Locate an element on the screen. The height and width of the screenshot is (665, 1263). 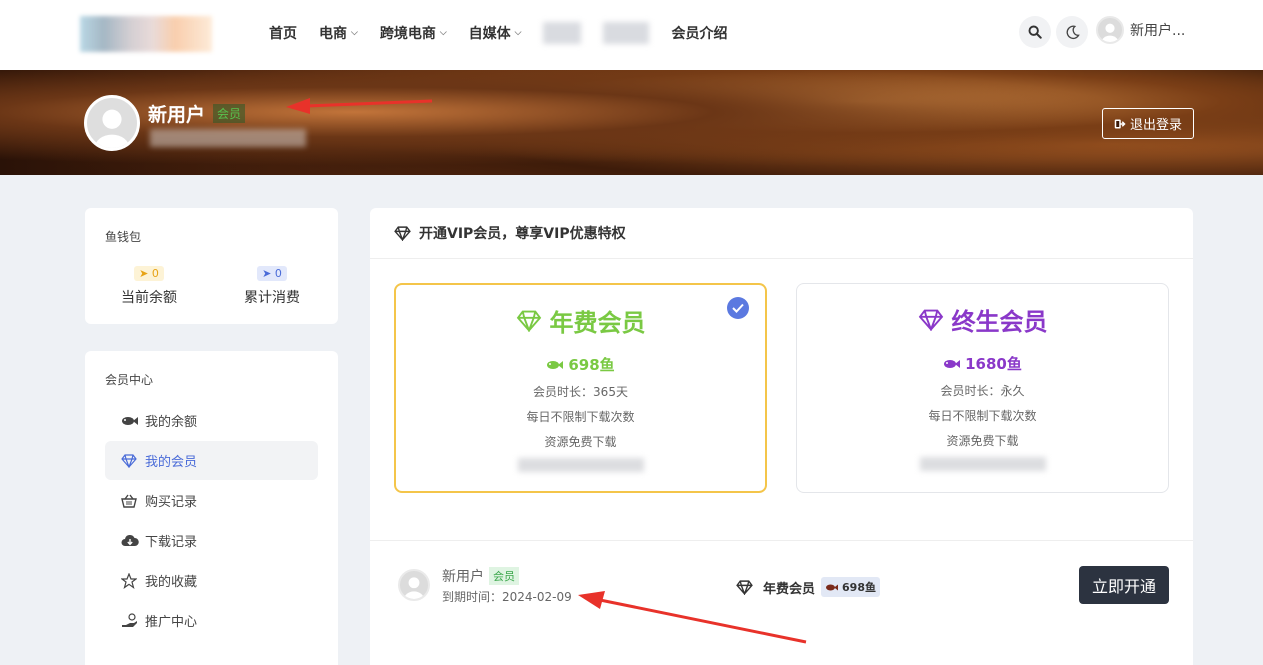
basket-icon is located at coordinates (132, 501).